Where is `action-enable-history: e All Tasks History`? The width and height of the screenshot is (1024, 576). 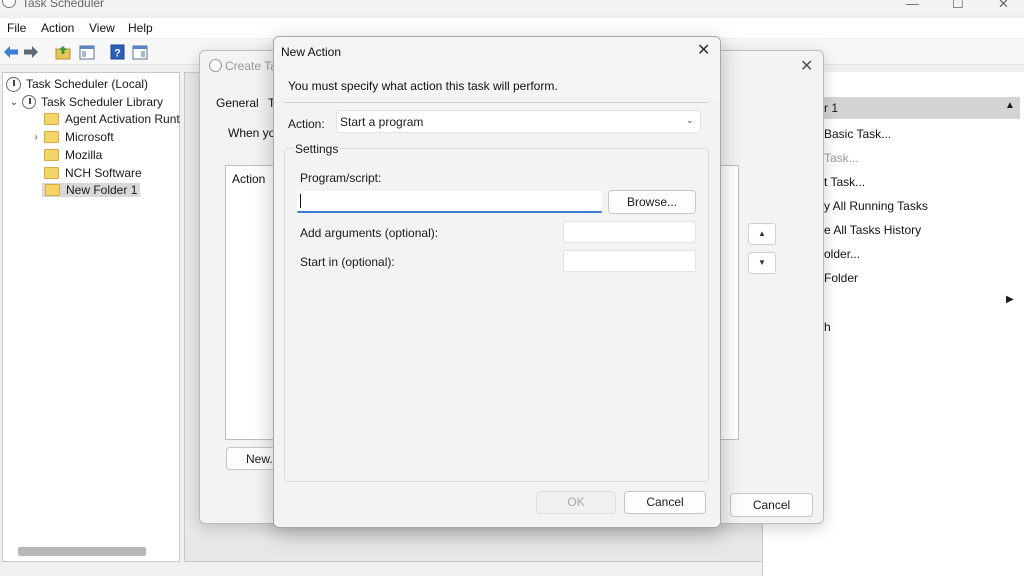 action-enable-history: e All Tasks History is located at coordinates (872, 230).